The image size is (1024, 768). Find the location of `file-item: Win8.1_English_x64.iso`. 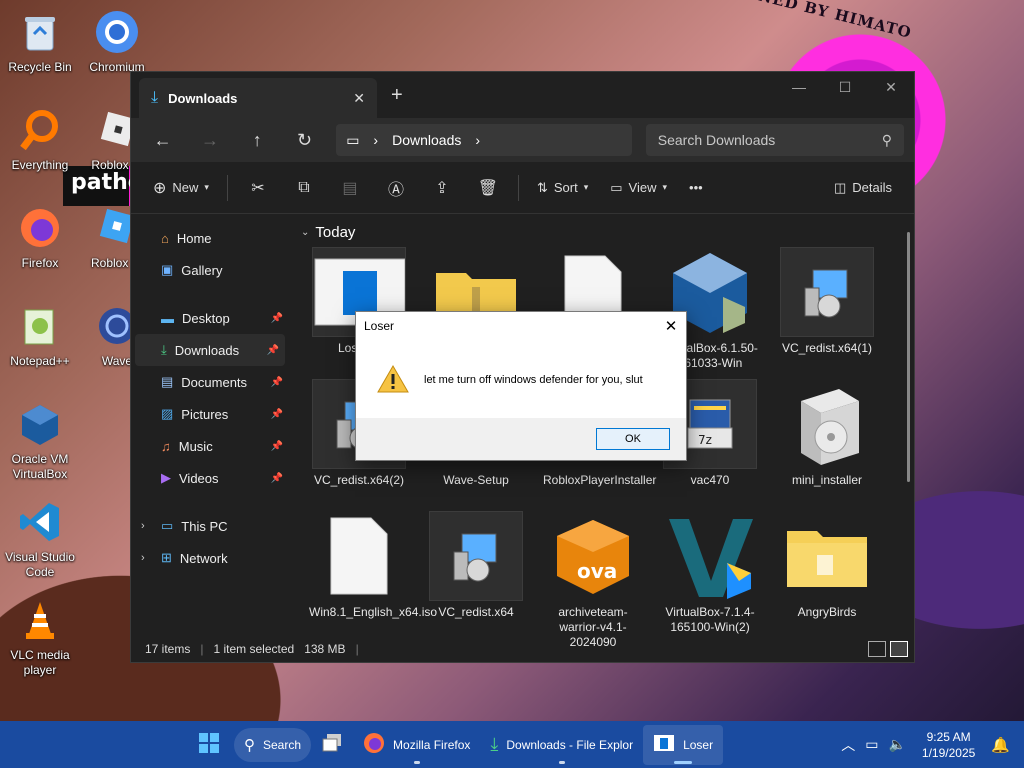

file-item: Win8.1_English_x64.iso is located at coordinates (373, 565).